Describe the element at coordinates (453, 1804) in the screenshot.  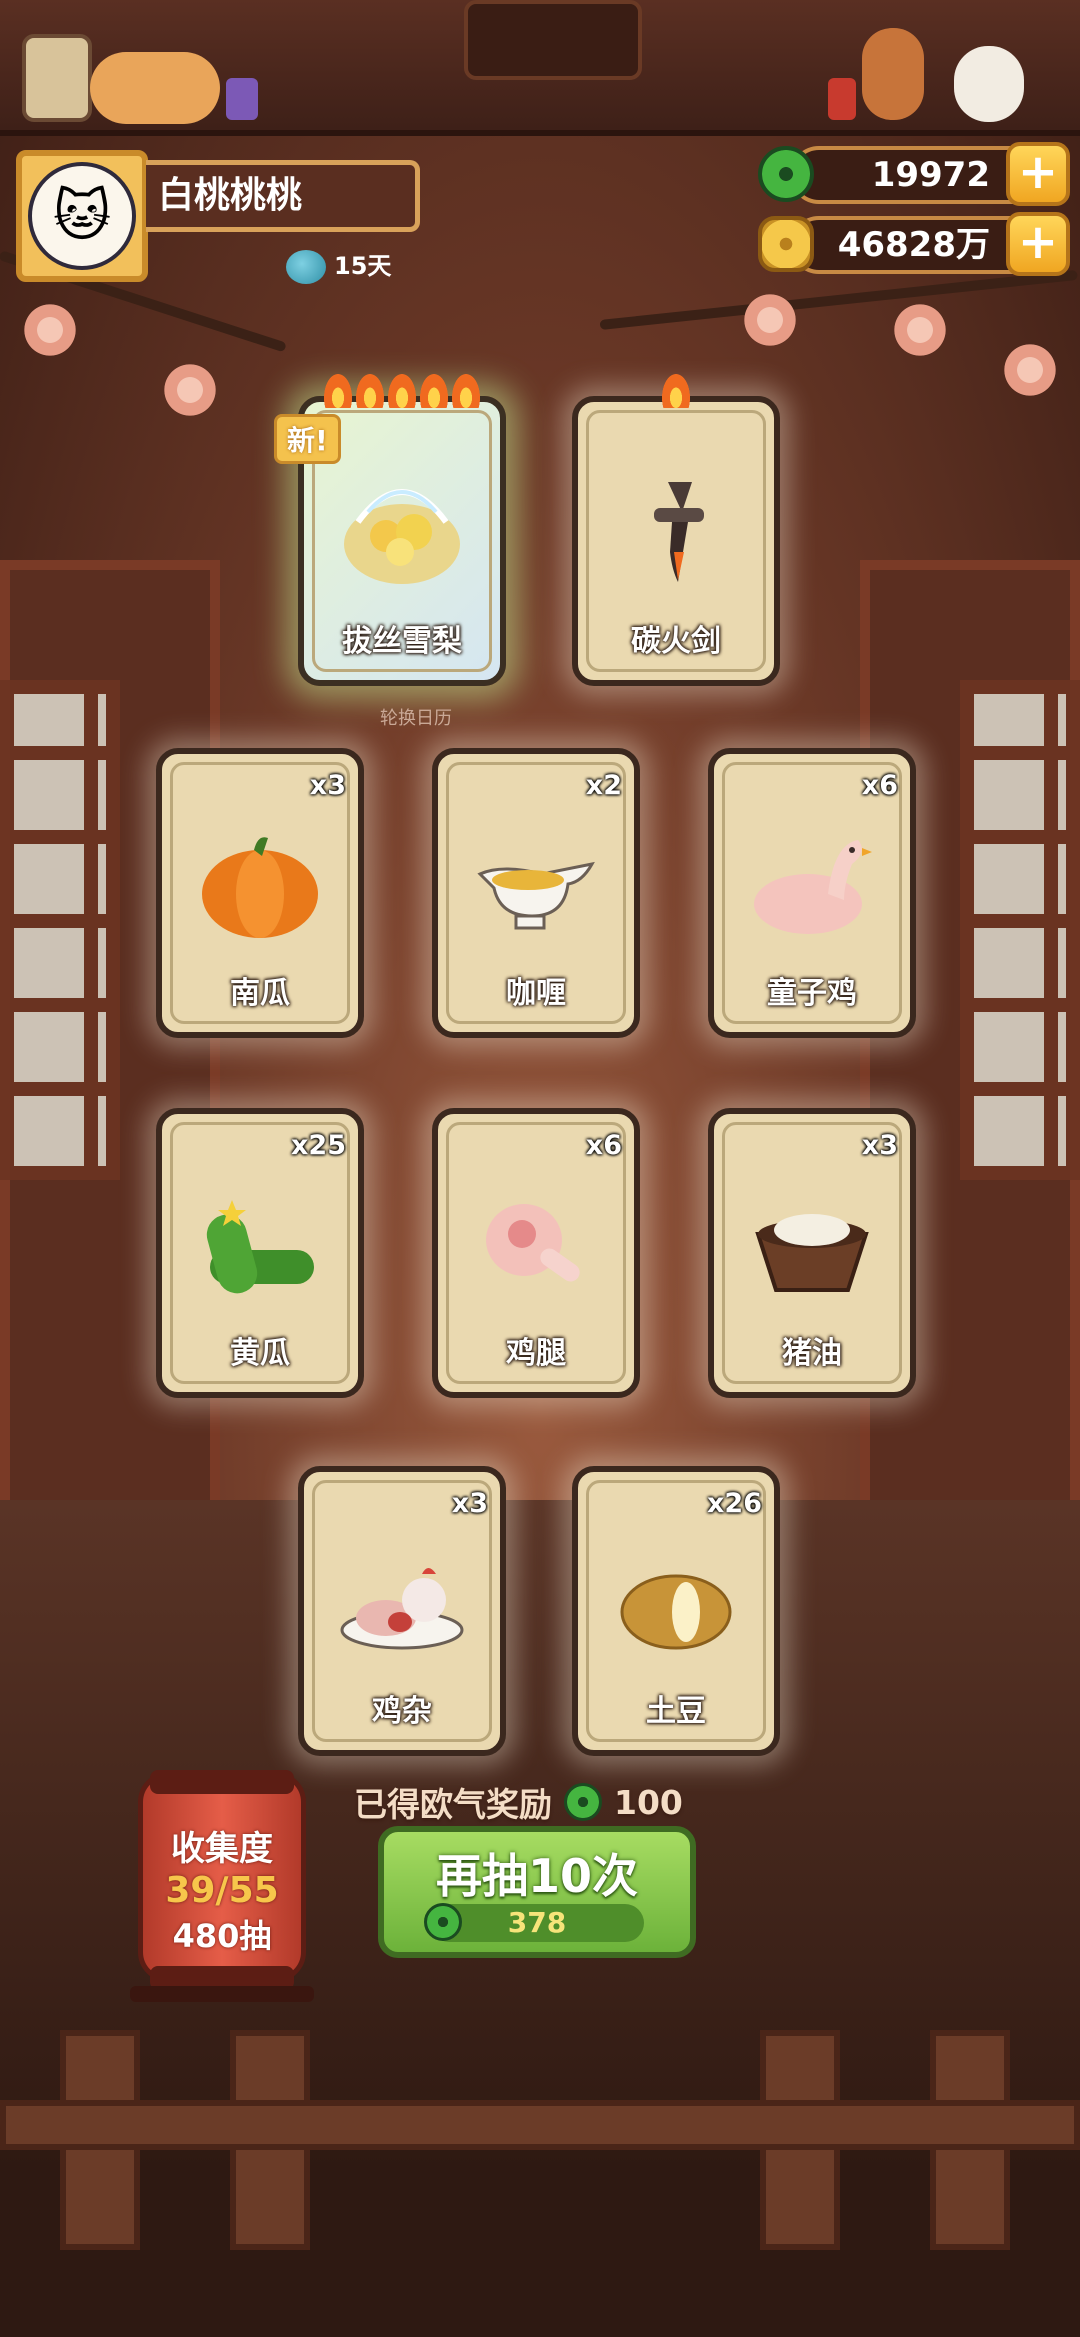
I see `reward-label: 已得欧气奖励` at that location.